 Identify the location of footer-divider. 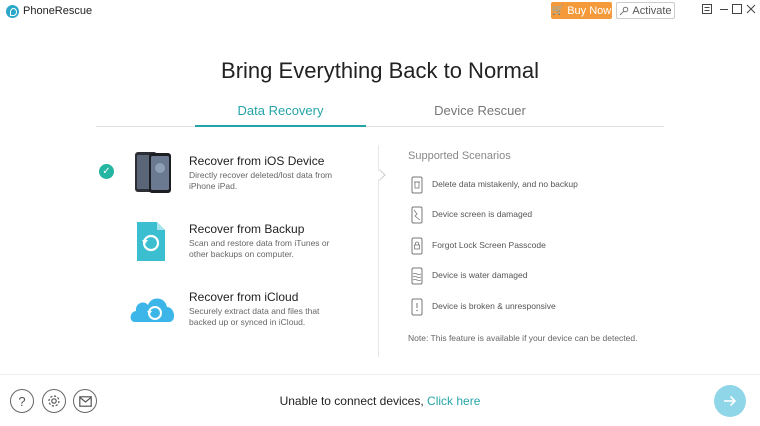
(380, 374).